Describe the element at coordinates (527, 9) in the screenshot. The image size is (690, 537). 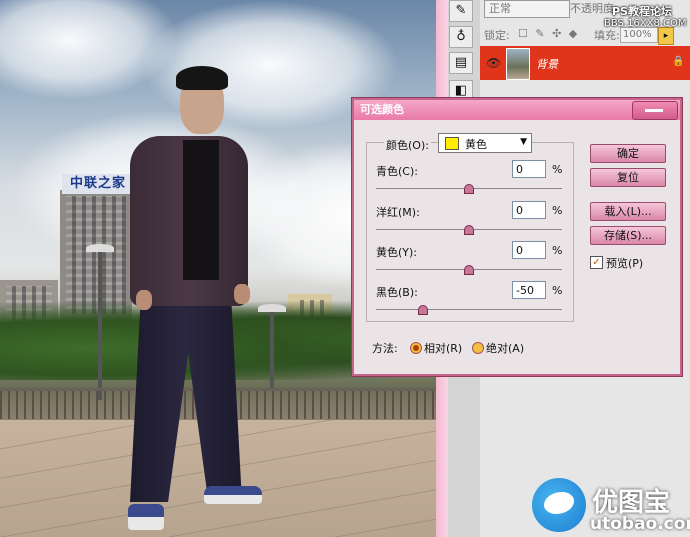
I see `blend-mode-select: 正常` at that location.